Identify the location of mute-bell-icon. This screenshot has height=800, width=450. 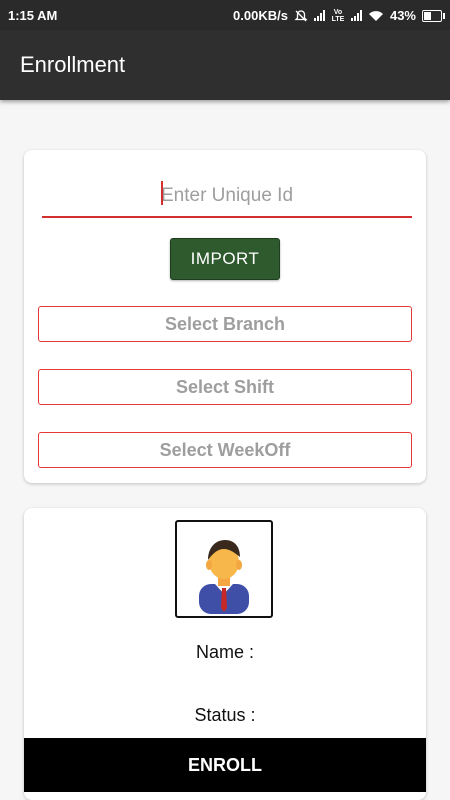
(301, 15).